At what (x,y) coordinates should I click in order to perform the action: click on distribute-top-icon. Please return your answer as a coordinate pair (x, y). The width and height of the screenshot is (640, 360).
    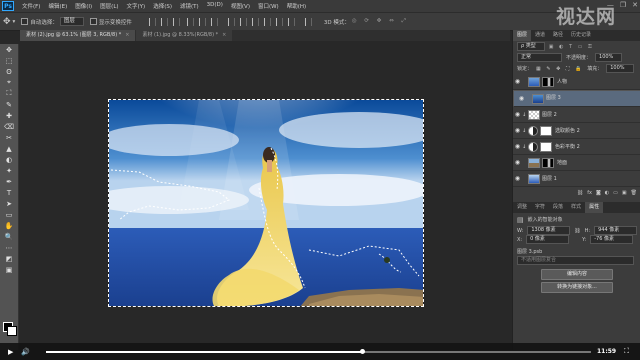
    Looking at the image, I should click on (231, 21).